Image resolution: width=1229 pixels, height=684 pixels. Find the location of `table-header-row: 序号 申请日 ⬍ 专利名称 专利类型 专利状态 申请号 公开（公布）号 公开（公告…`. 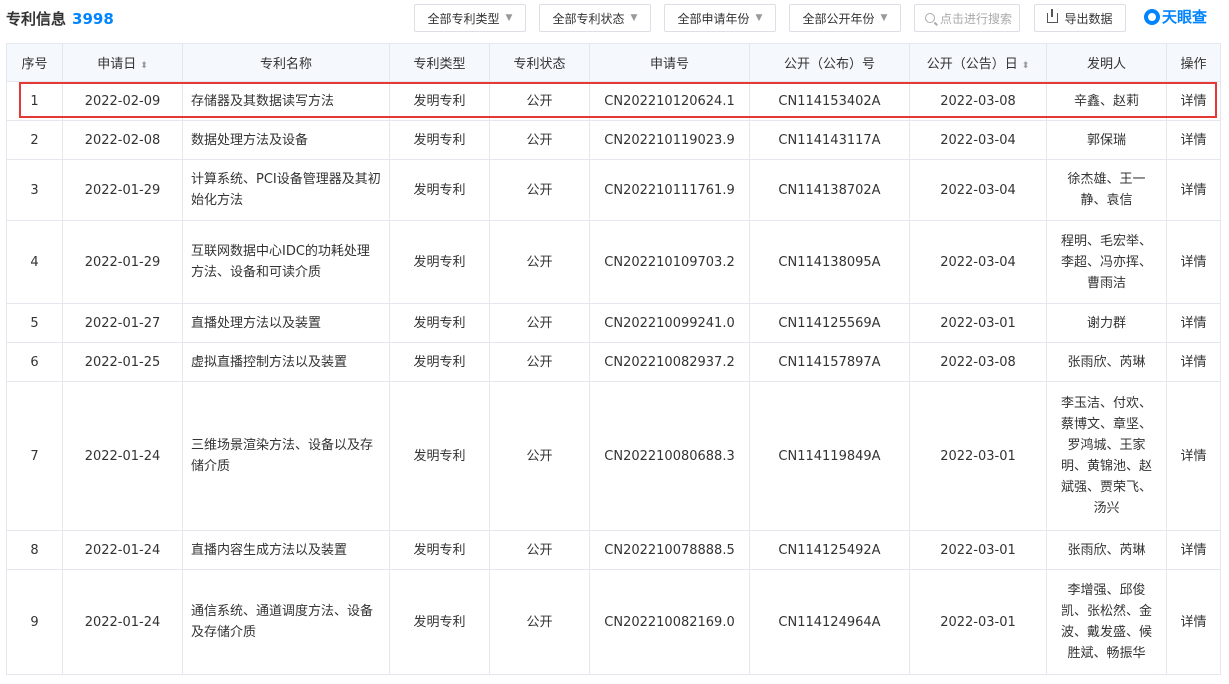

table-header-row: 序号 申请日 ⬍ 专利名称 专利类型 专利状态 申请号 公开（公布）号 公开（公告… is located at coordinates (613, 62).